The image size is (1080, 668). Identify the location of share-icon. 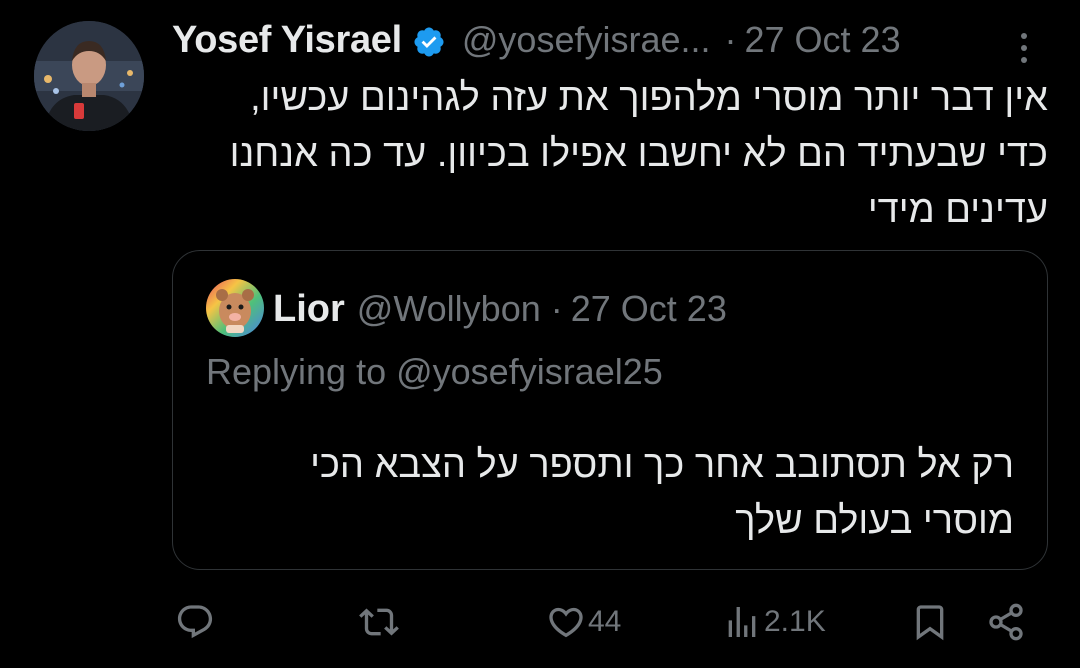
(1006, 622).